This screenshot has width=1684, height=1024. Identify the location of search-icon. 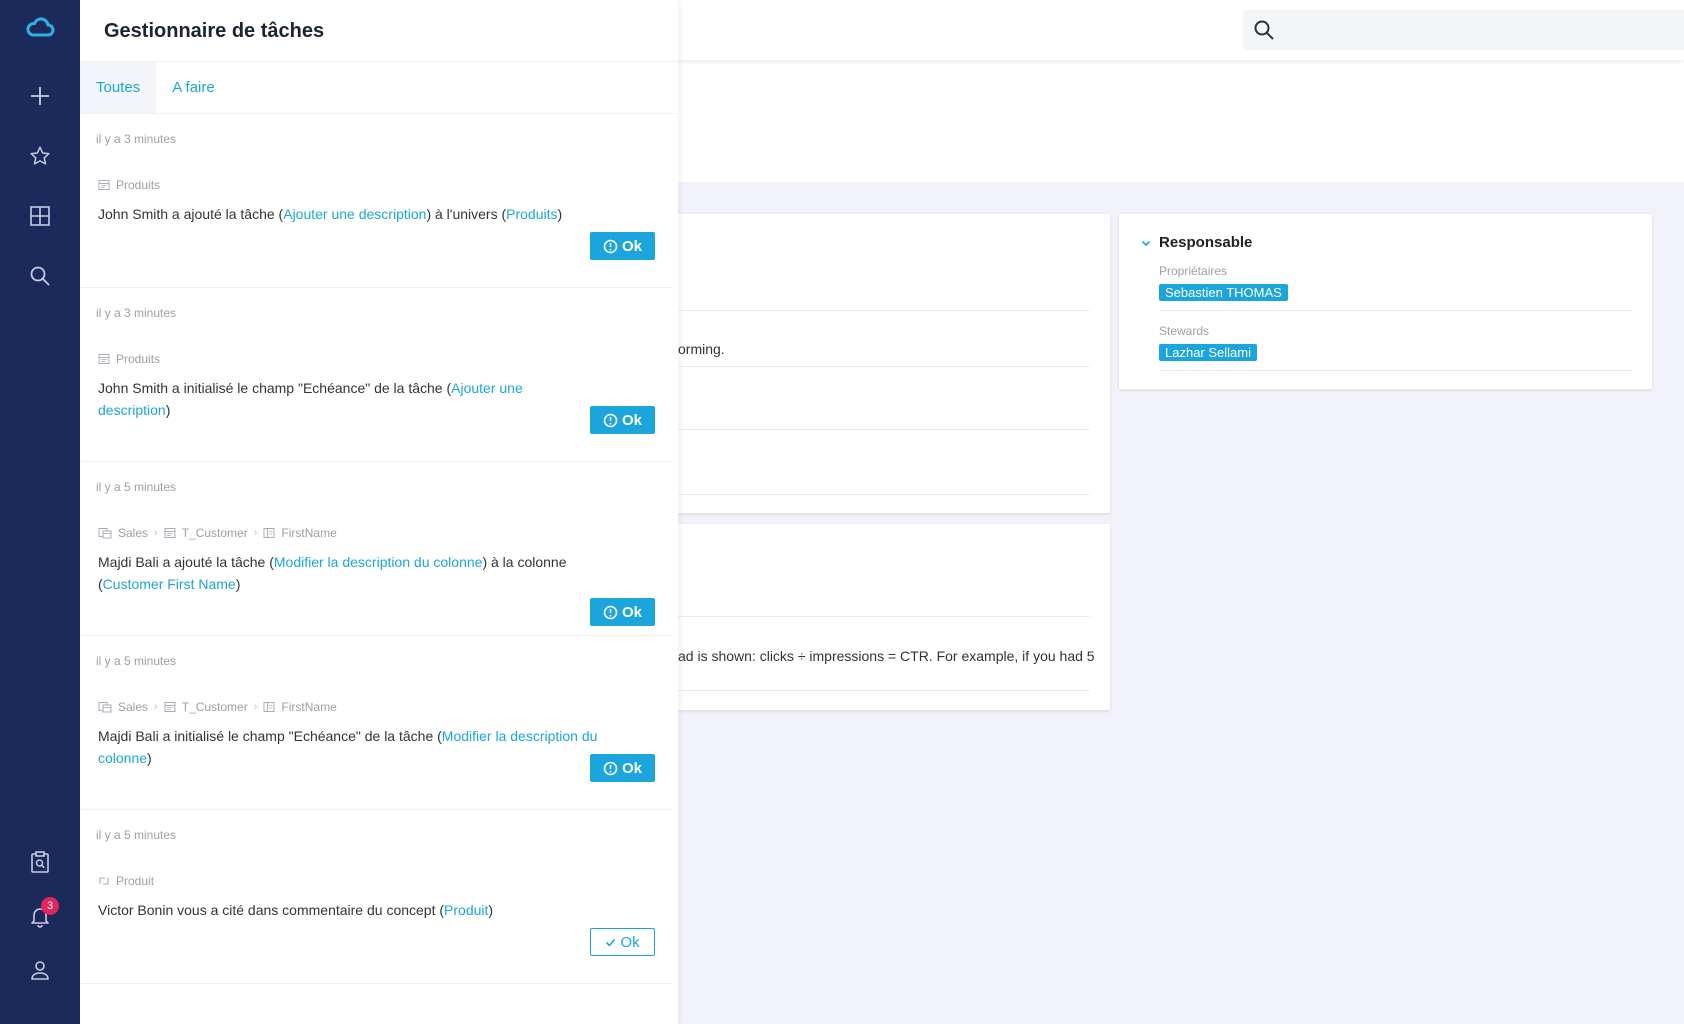
(40, 276).